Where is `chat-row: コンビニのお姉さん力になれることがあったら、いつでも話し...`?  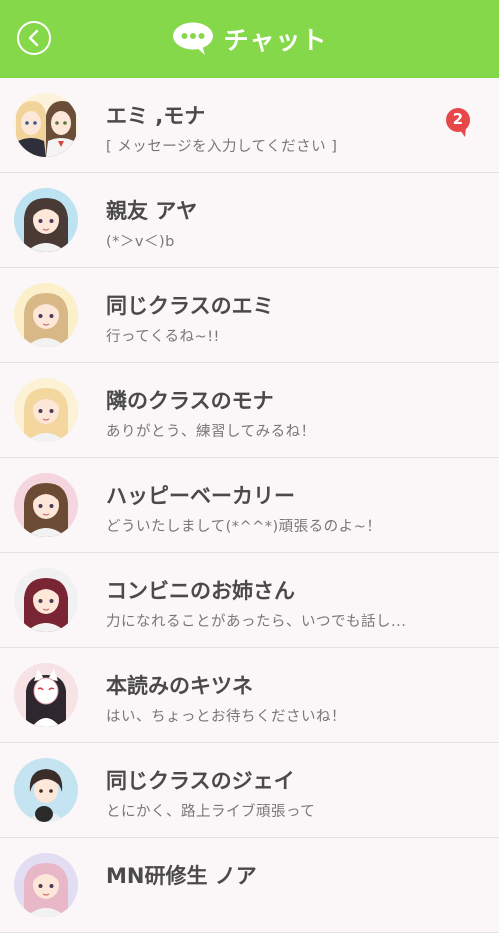 chat-row: コンビニのお姉さん力になれることがあったら、いつでも話し... is located at coordinates (249, 600).